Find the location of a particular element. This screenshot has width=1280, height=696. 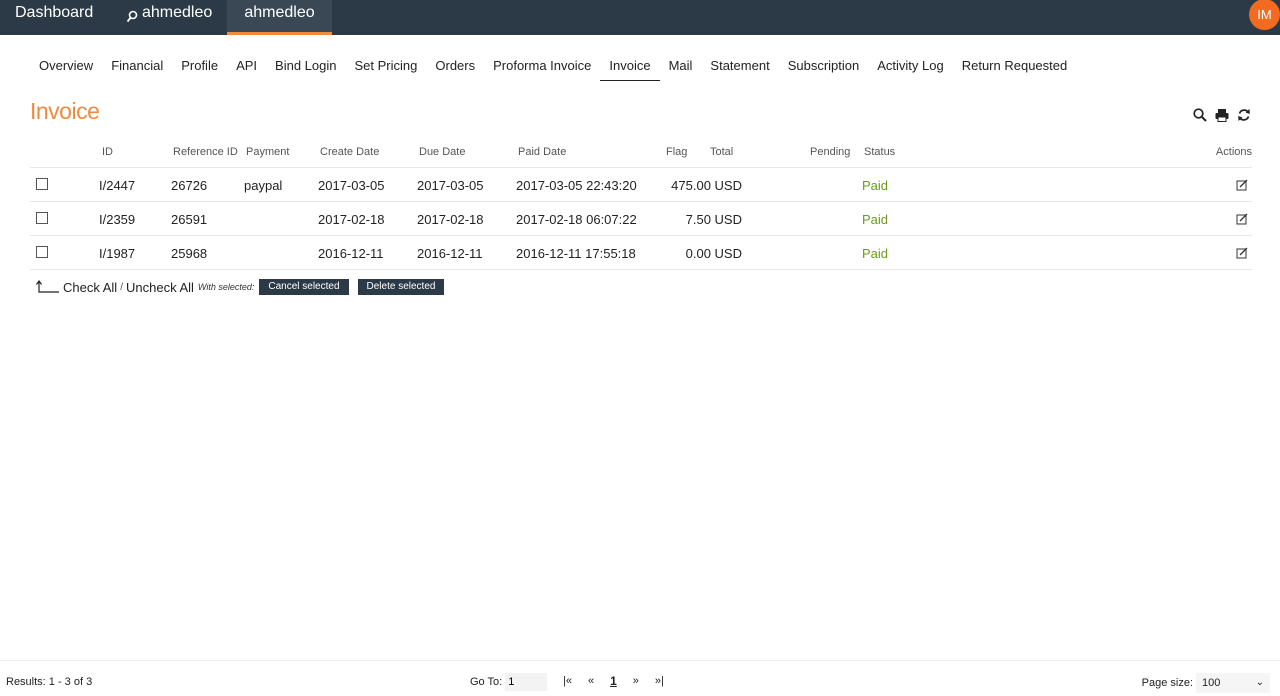

dashboard-link: Dashboard is located at coordinates (54, 17).